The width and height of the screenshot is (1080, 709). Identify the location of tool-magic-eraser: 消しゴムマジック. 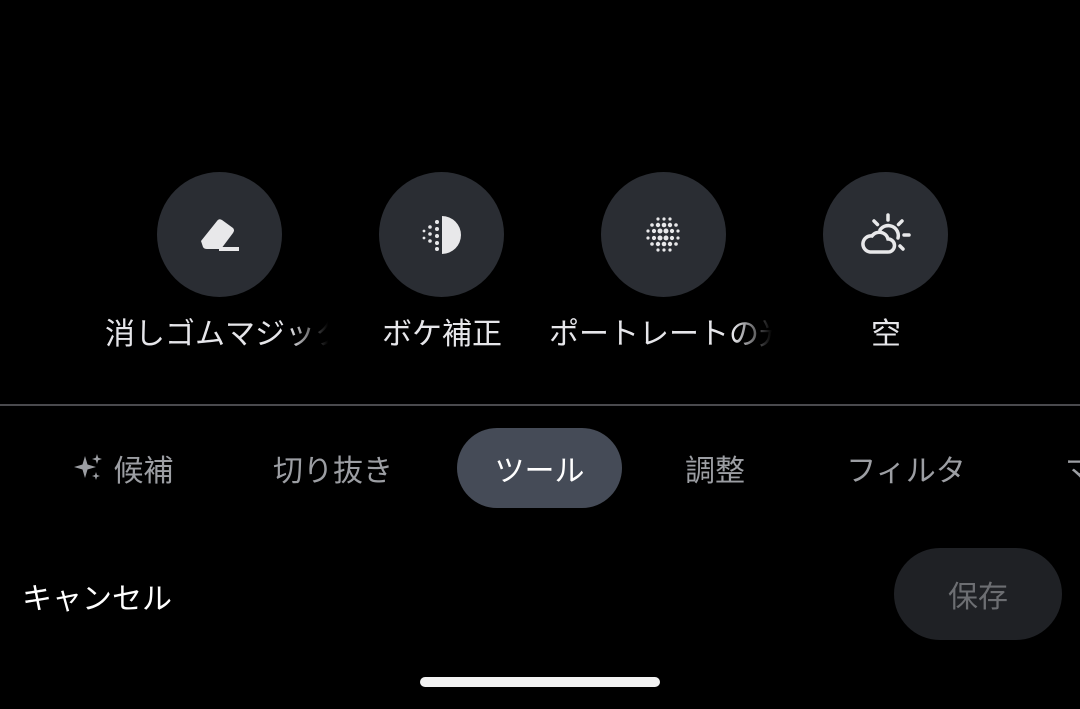
(220, 267).